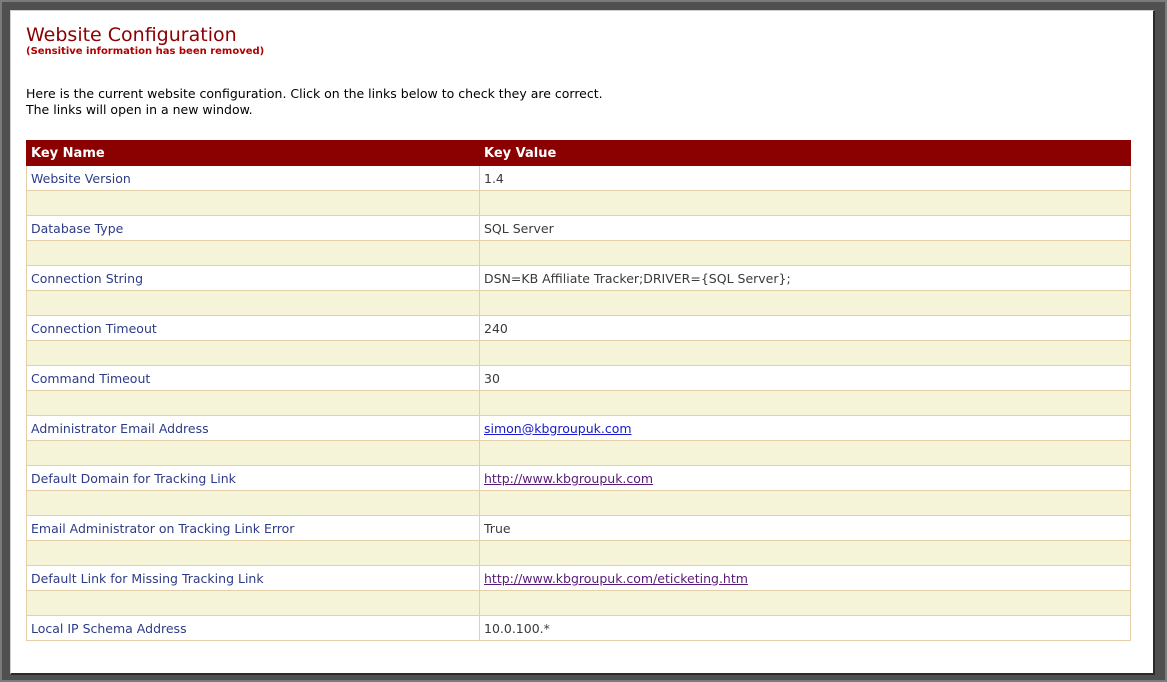 This screenshot has width=1167, height=682. What do you see at coordinates (253, 628) in the screenshot?
I see `key-name-cell: Local IP Schema Address` at bounding box center [253, 628].